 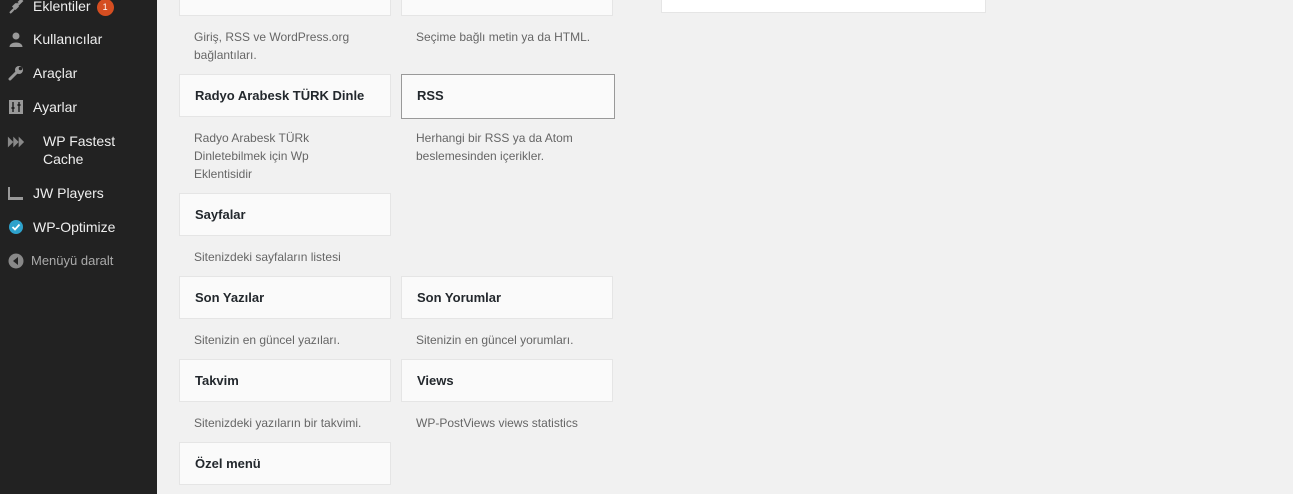 What do you see at coordinates (280, 95) in the screenshot?
I see `widget-title: Radyo Arabesk TÜRK Dinle` at bounding box center [280, 95].